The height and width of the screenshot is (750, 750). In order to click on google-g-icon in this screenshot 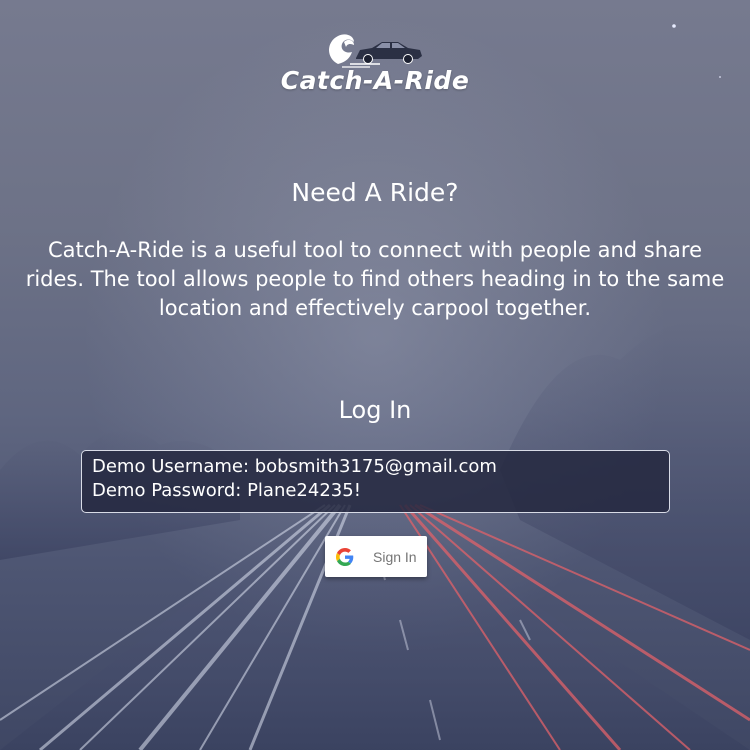, I will do `click(345, 556)`.